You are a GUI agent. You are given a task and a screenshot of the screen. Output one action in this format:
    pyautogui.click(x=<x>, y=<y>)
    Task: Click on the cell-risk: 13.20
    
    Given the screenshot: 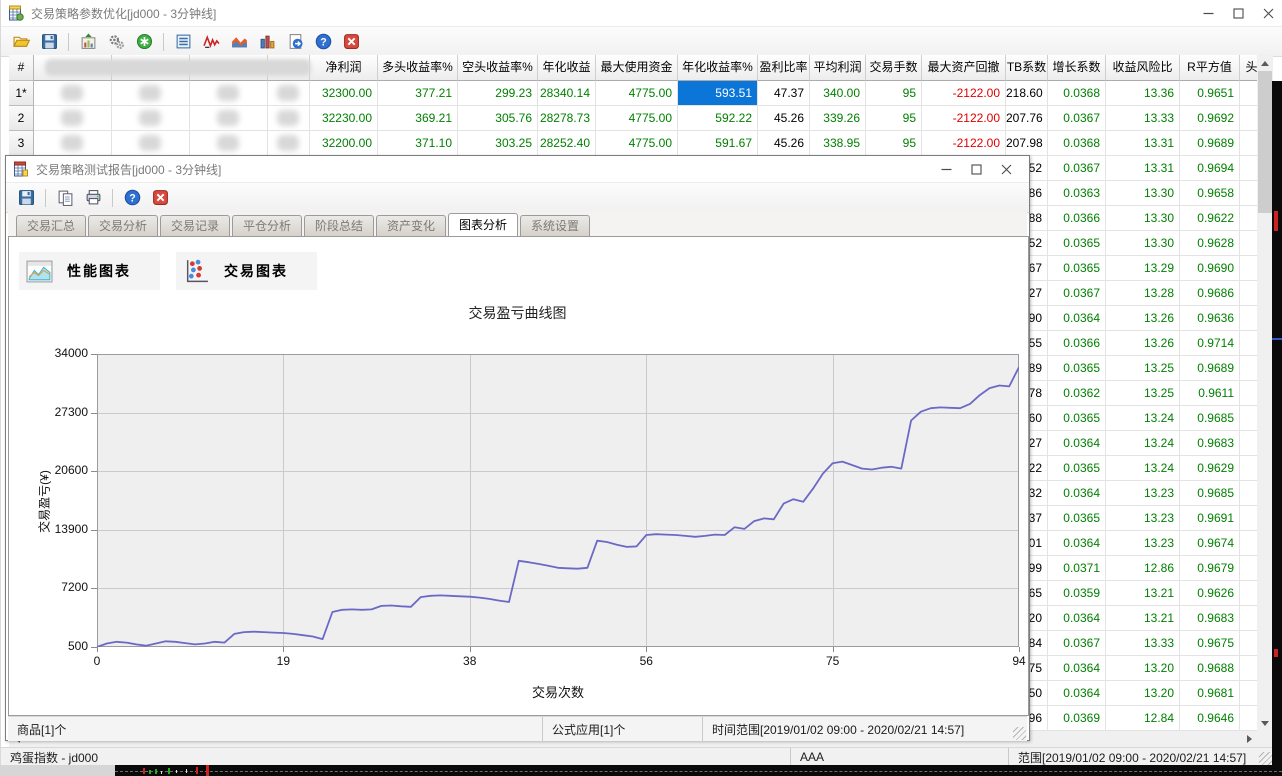 What is the action you would take?
    pyautogui.click(x=1143, y=668)
    